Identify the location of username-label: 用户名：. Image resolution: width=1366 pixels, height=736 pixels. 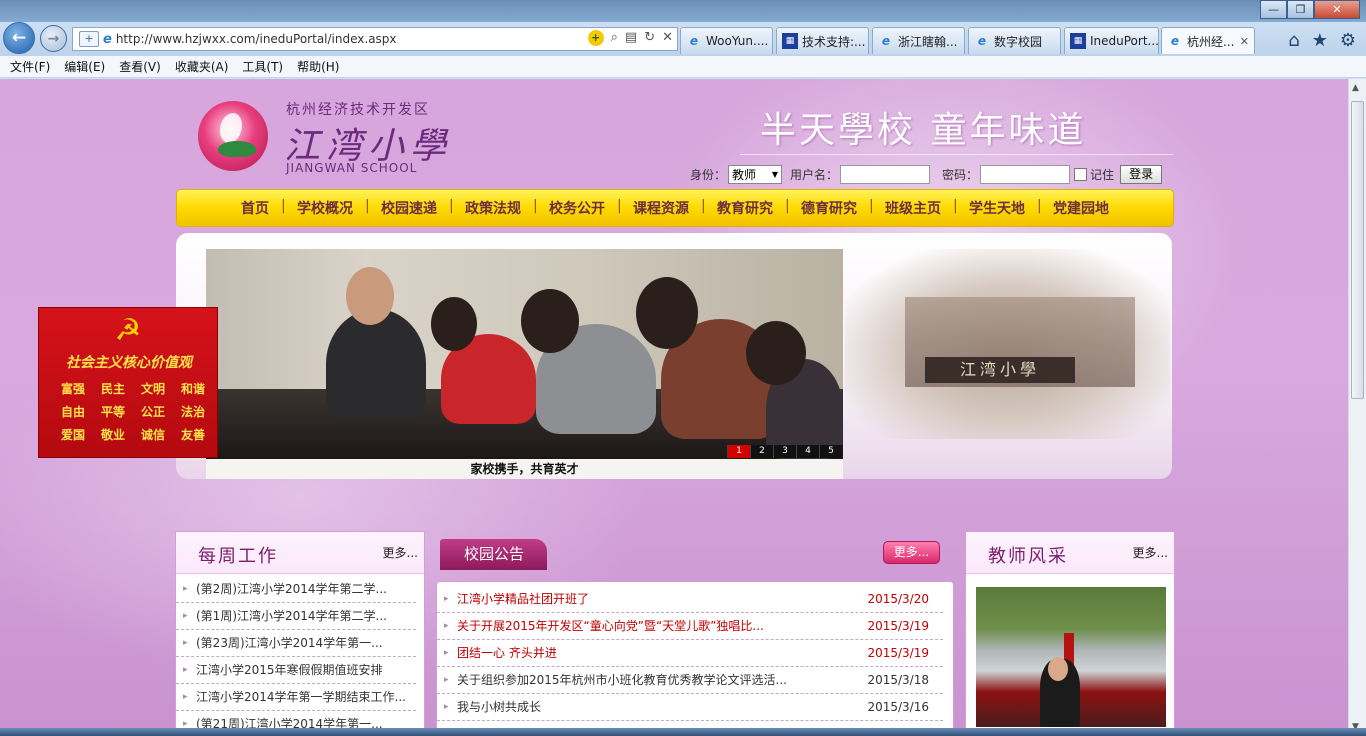
(814, 174).